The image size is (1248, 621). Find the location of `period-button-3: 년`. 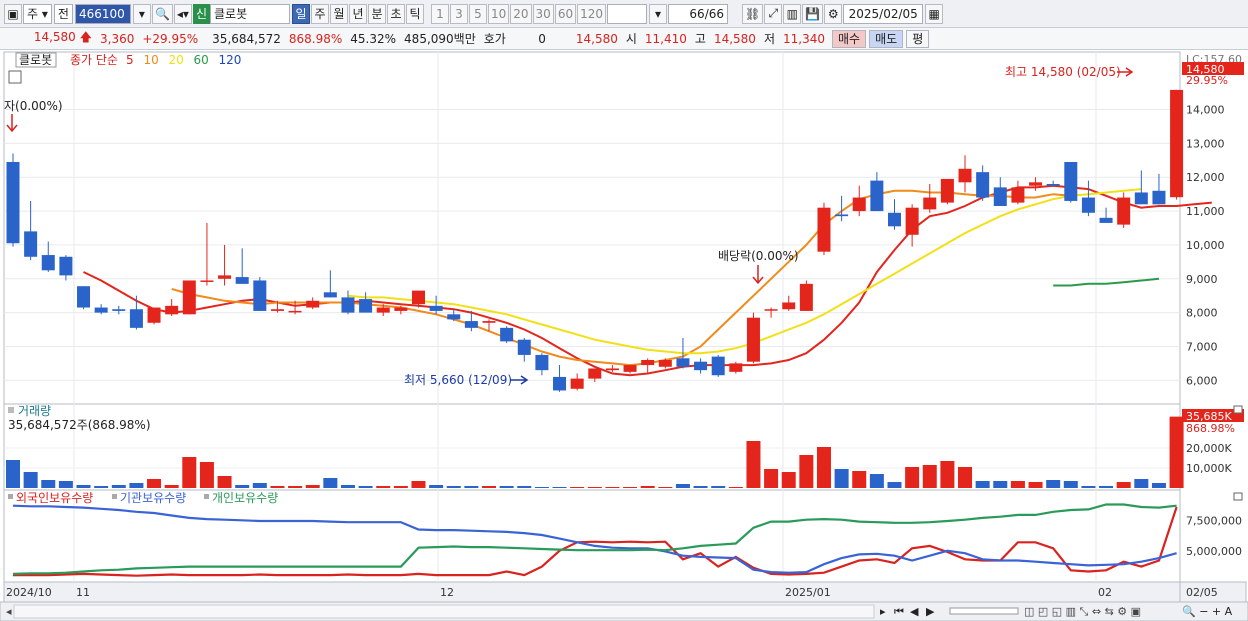

period-button-3: 년 is located at coordinates (357, 13).